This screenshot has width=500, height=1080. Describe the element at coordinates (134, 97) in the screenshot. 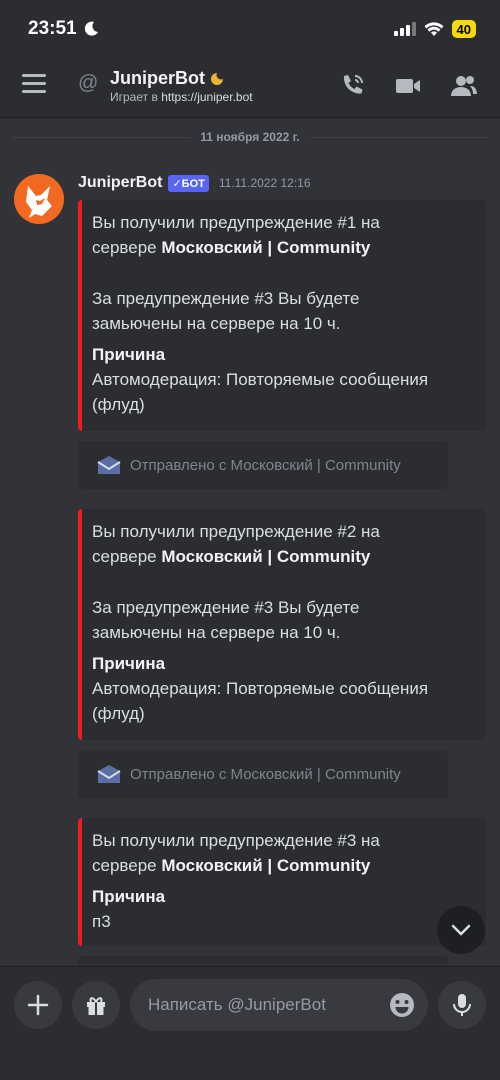

I see `activity-prefix: Играет в` at that location.